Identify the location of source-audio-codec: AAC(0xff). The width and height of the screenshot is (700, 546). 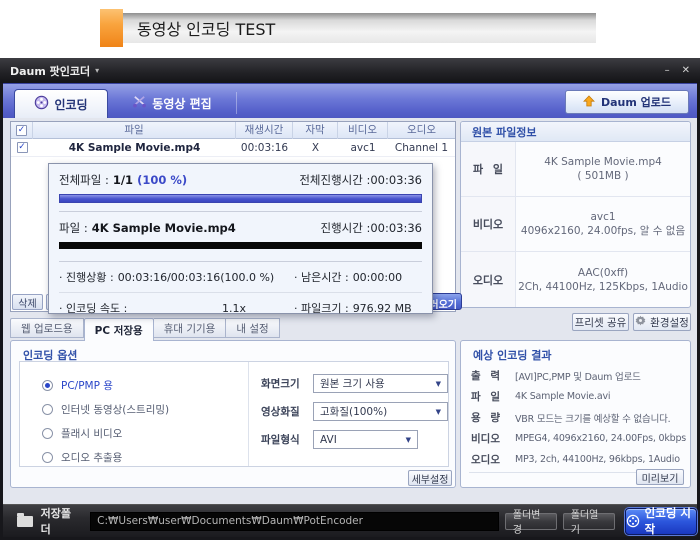
(603, 272).